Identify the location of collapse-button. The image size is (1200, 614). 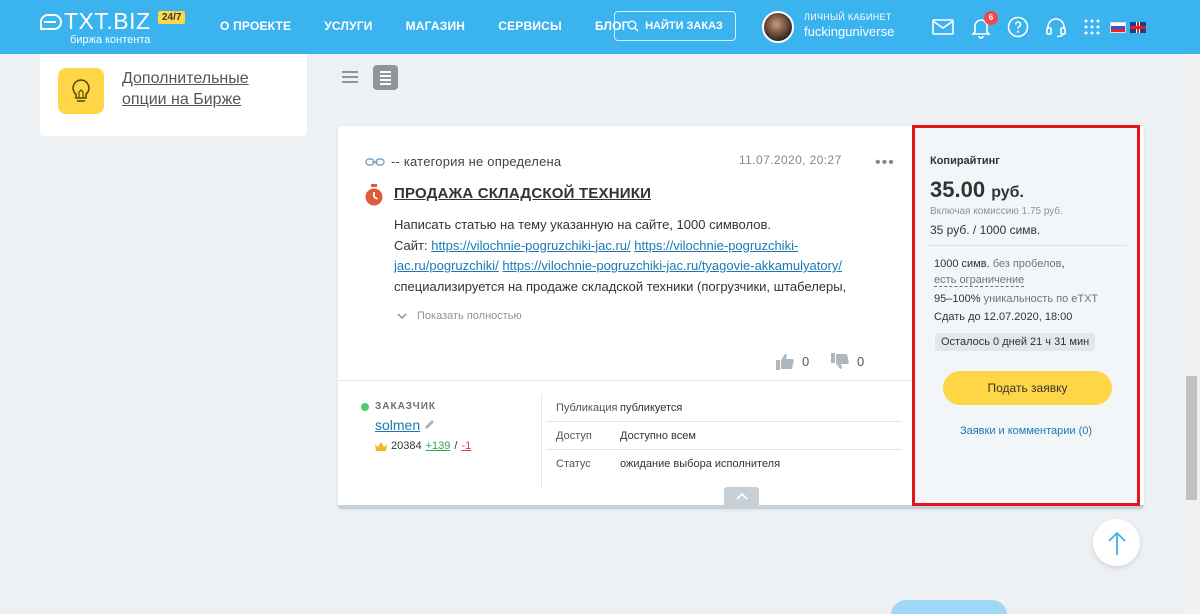
(741, 496).